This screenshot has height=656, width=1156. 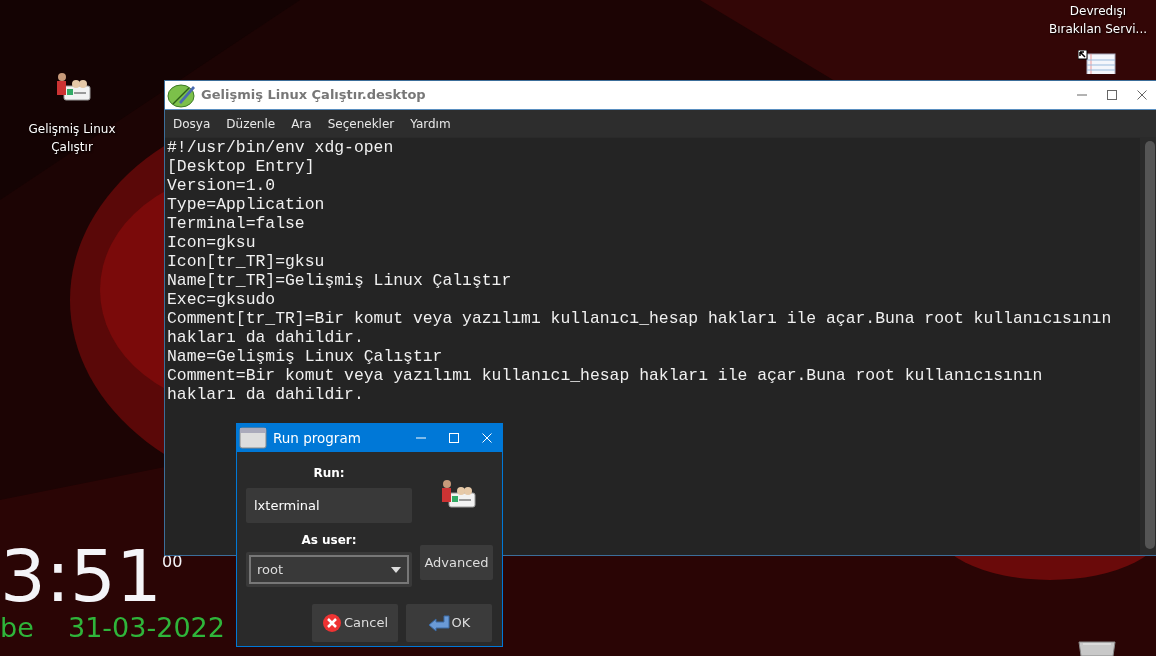 I want to click on menu-item: Düzenle, so click(x=251, y=123).